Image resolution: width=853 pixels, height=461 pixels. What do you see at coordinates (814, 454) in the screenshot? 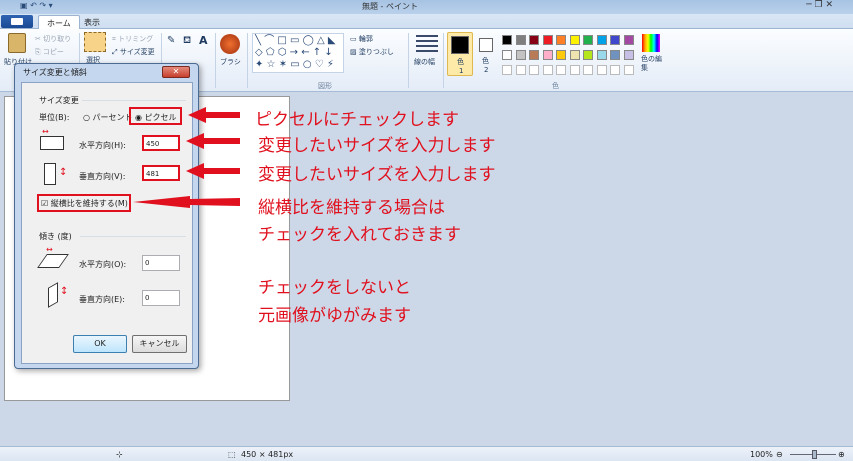
I see `zoom-slider-thumb` at bounding box center [814, 454].